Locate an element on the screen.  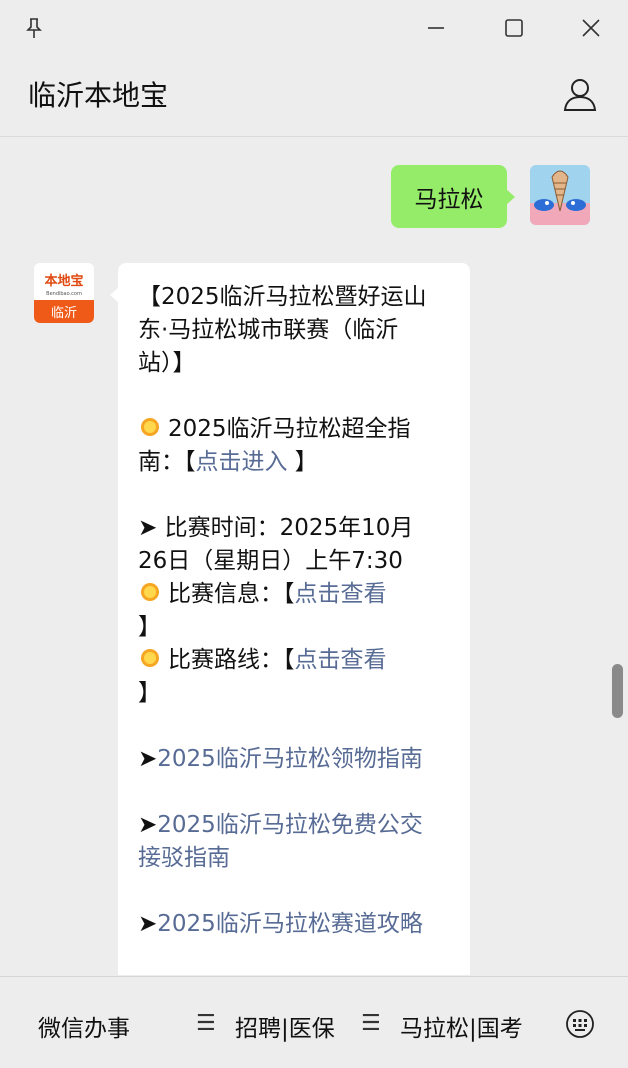
guide-link-enter: 点击进入 is located at coordinates (242, 462).